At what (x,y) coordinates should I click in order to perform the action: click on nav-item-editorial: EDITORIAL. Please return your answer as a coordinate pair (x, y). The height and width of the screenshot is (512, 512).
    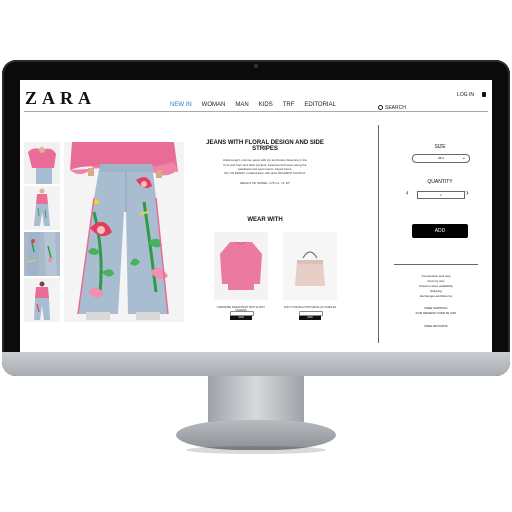
    Looking at the image, I should click on (320, 105).